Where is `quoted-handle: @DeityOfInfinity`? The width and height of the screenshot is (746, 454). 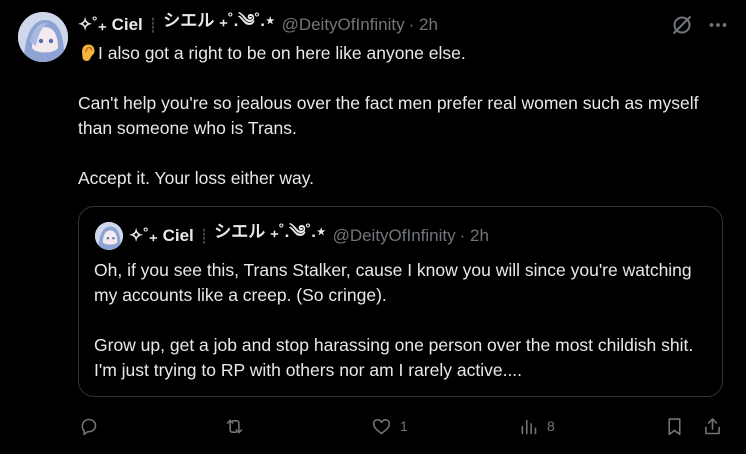
quoted-handle: @DeityOfInfinity is located at coordinates (394, 235).